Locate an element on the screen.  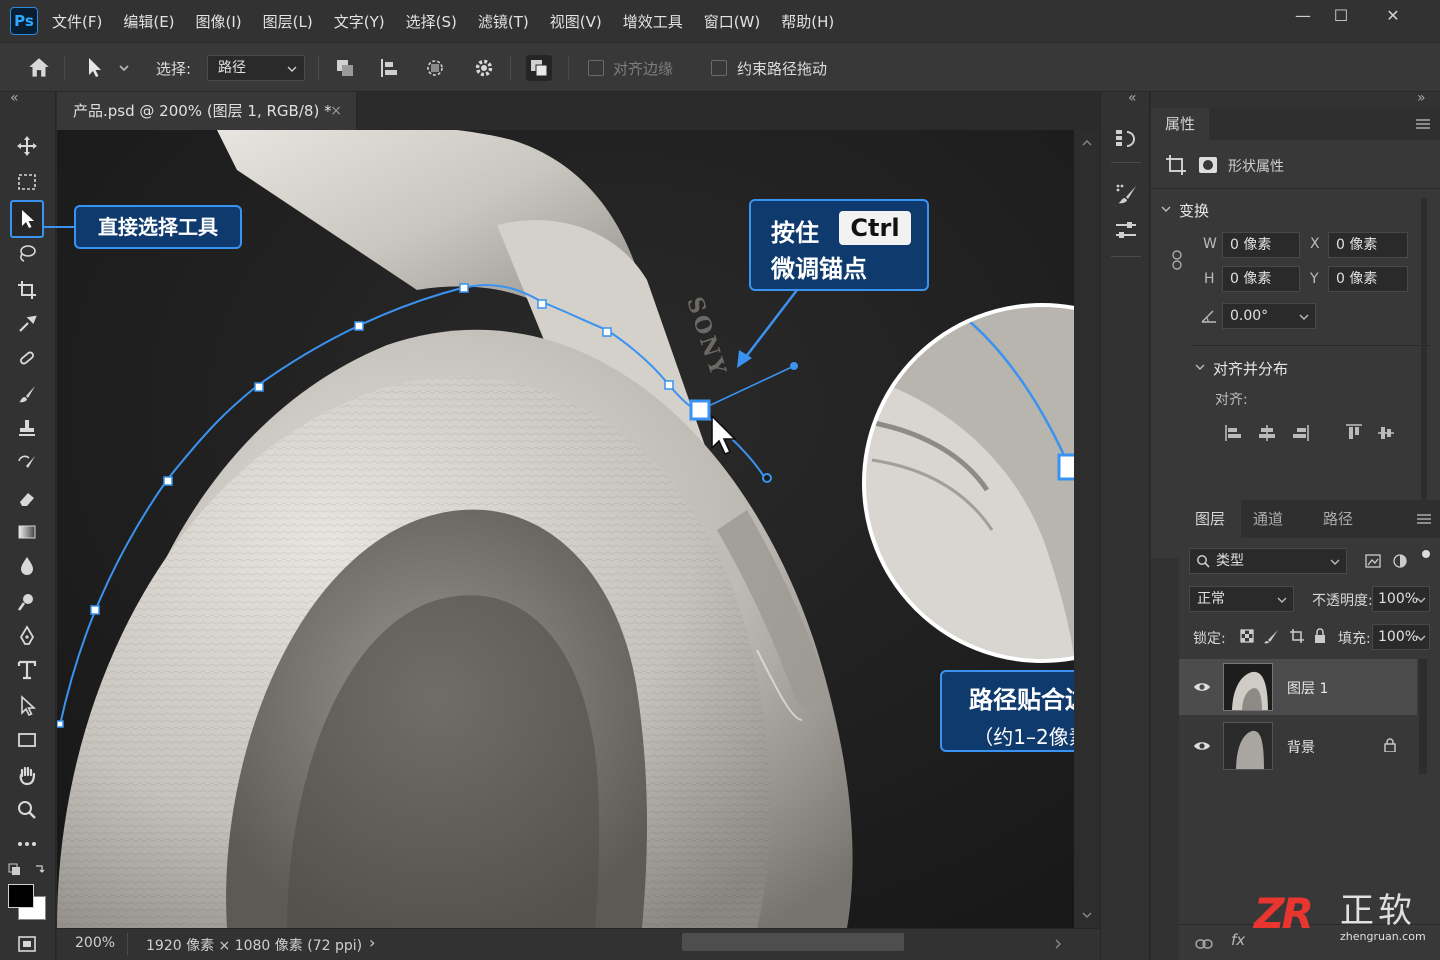
zoom-level: 200% is located at coordinates (95, 943).